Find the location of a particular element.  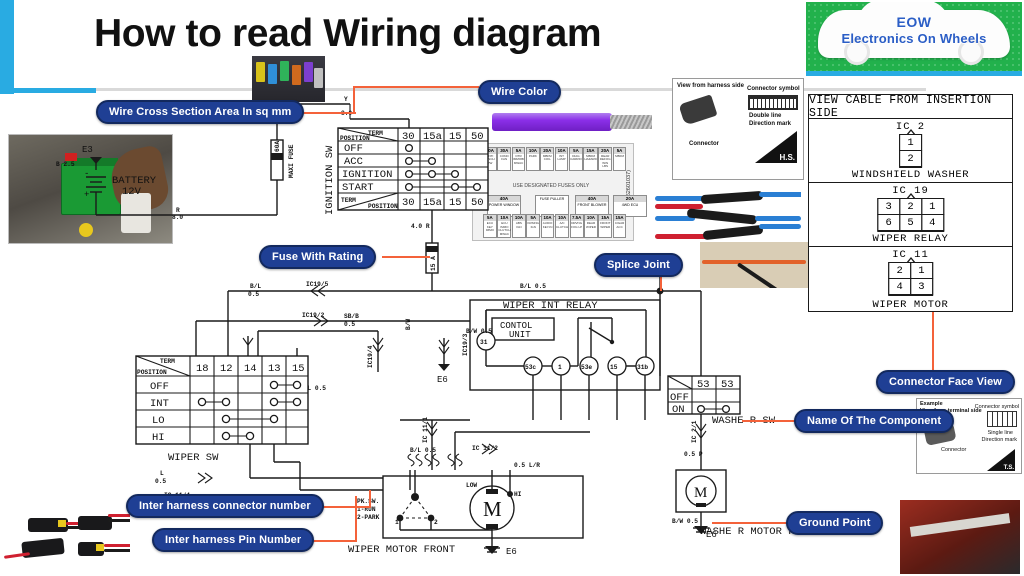

callout-wire-color: Wire Color is located at coordinates (519, 92).